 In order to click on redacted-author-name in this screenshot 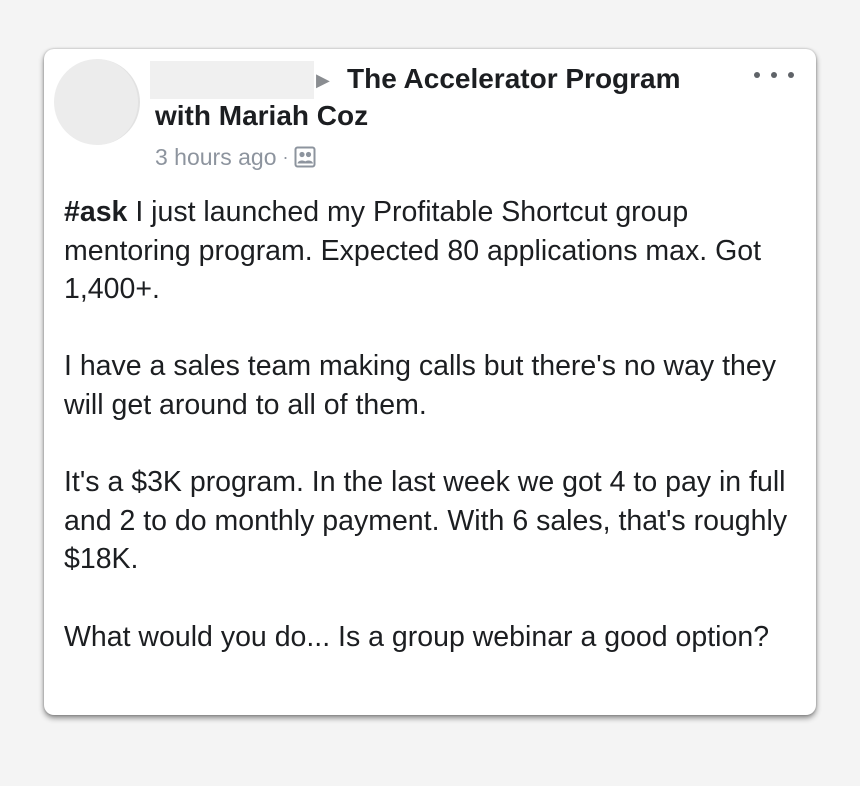, I will do `click(232, 80)`.